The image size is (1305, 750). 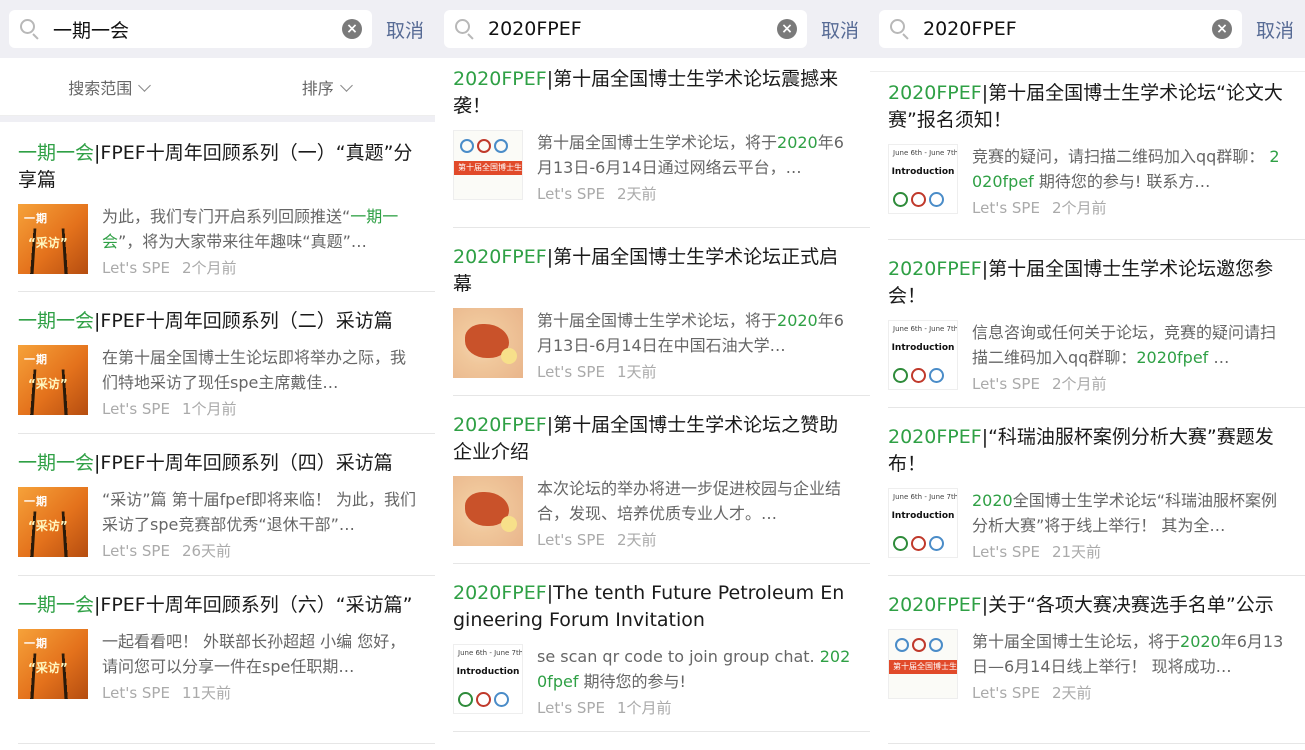 What do you see at coordinates (1076, 552) in the screenshot?
I see `post-time: 21天前` at bounding box center [1076, 552].